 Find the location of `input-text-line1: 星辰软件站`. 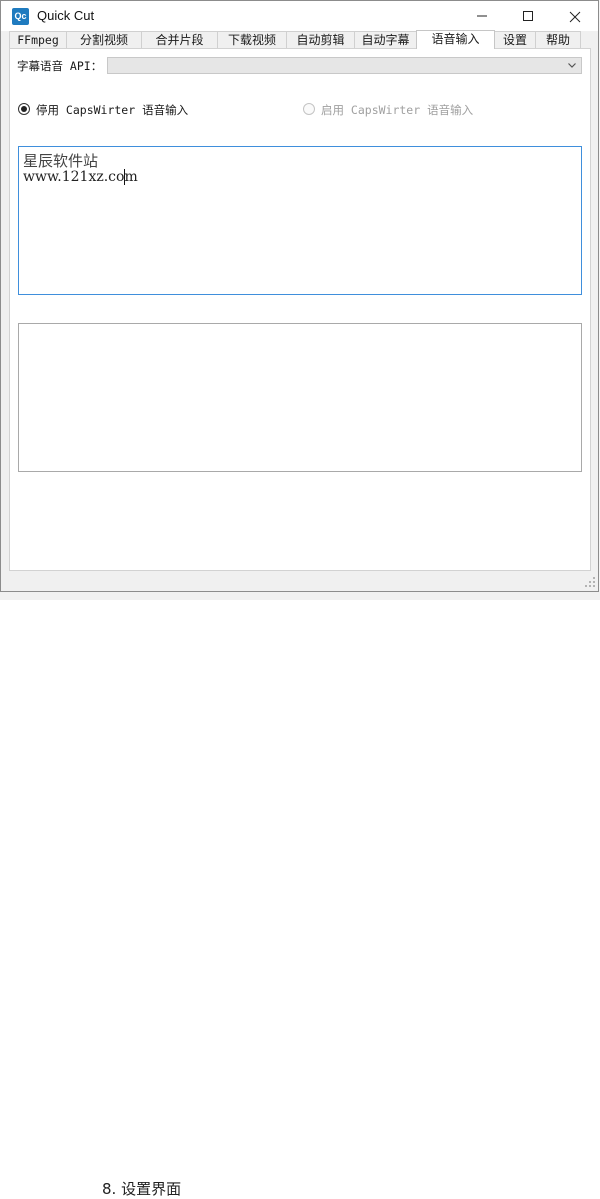

input-text-line1: 星辰软件站 is located at coordinates (61, 161).